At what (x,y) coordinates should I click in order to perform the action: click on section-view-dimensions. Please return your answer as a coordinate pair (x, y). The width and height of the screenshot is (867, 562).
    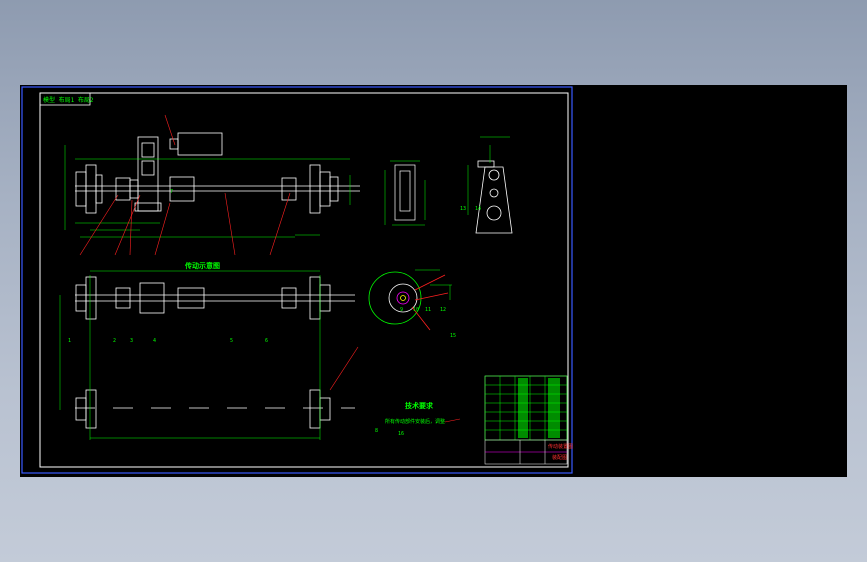
    Looking at the image, I should click on (405, 193).